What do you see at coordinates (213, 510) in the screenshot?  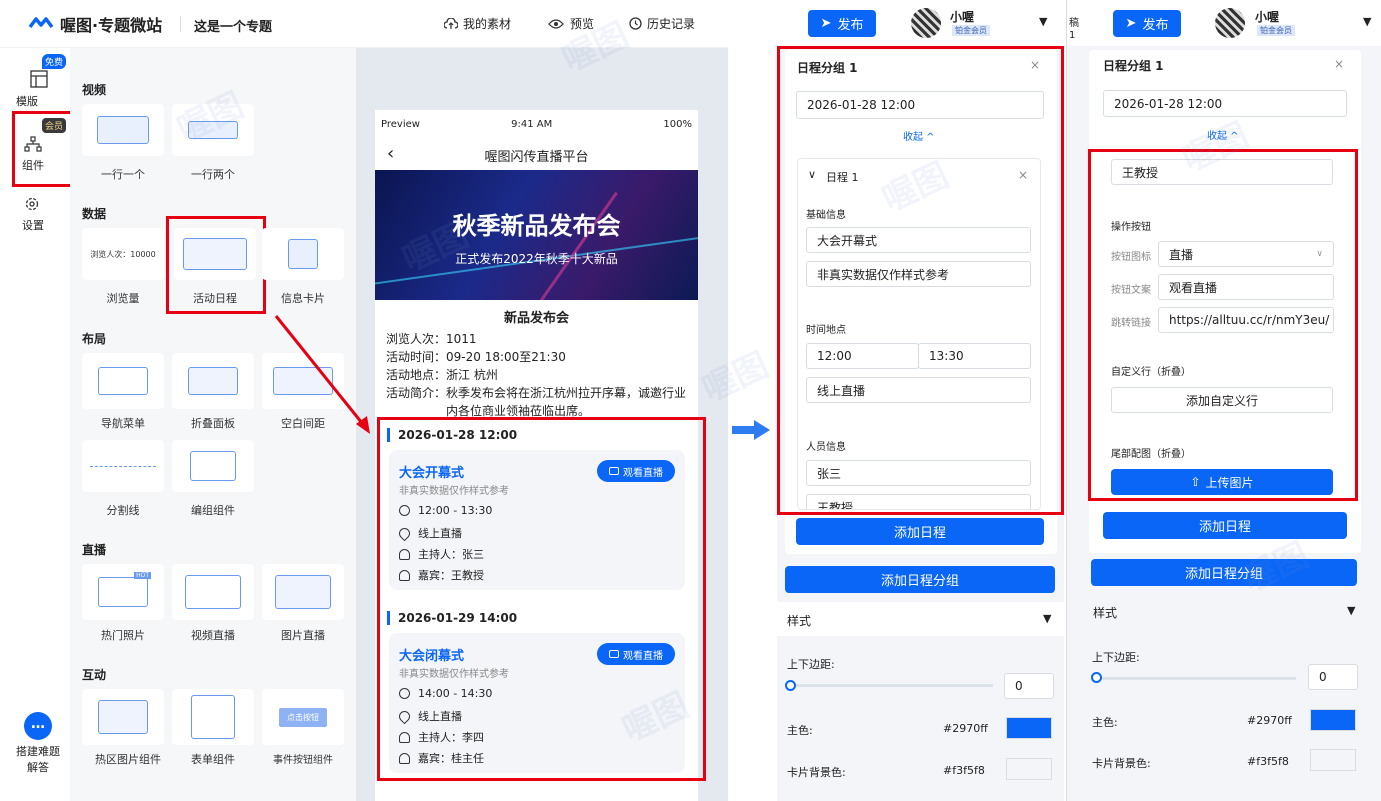 I see `tile-group-label: 编组组件` at bounding box center [213, 510].